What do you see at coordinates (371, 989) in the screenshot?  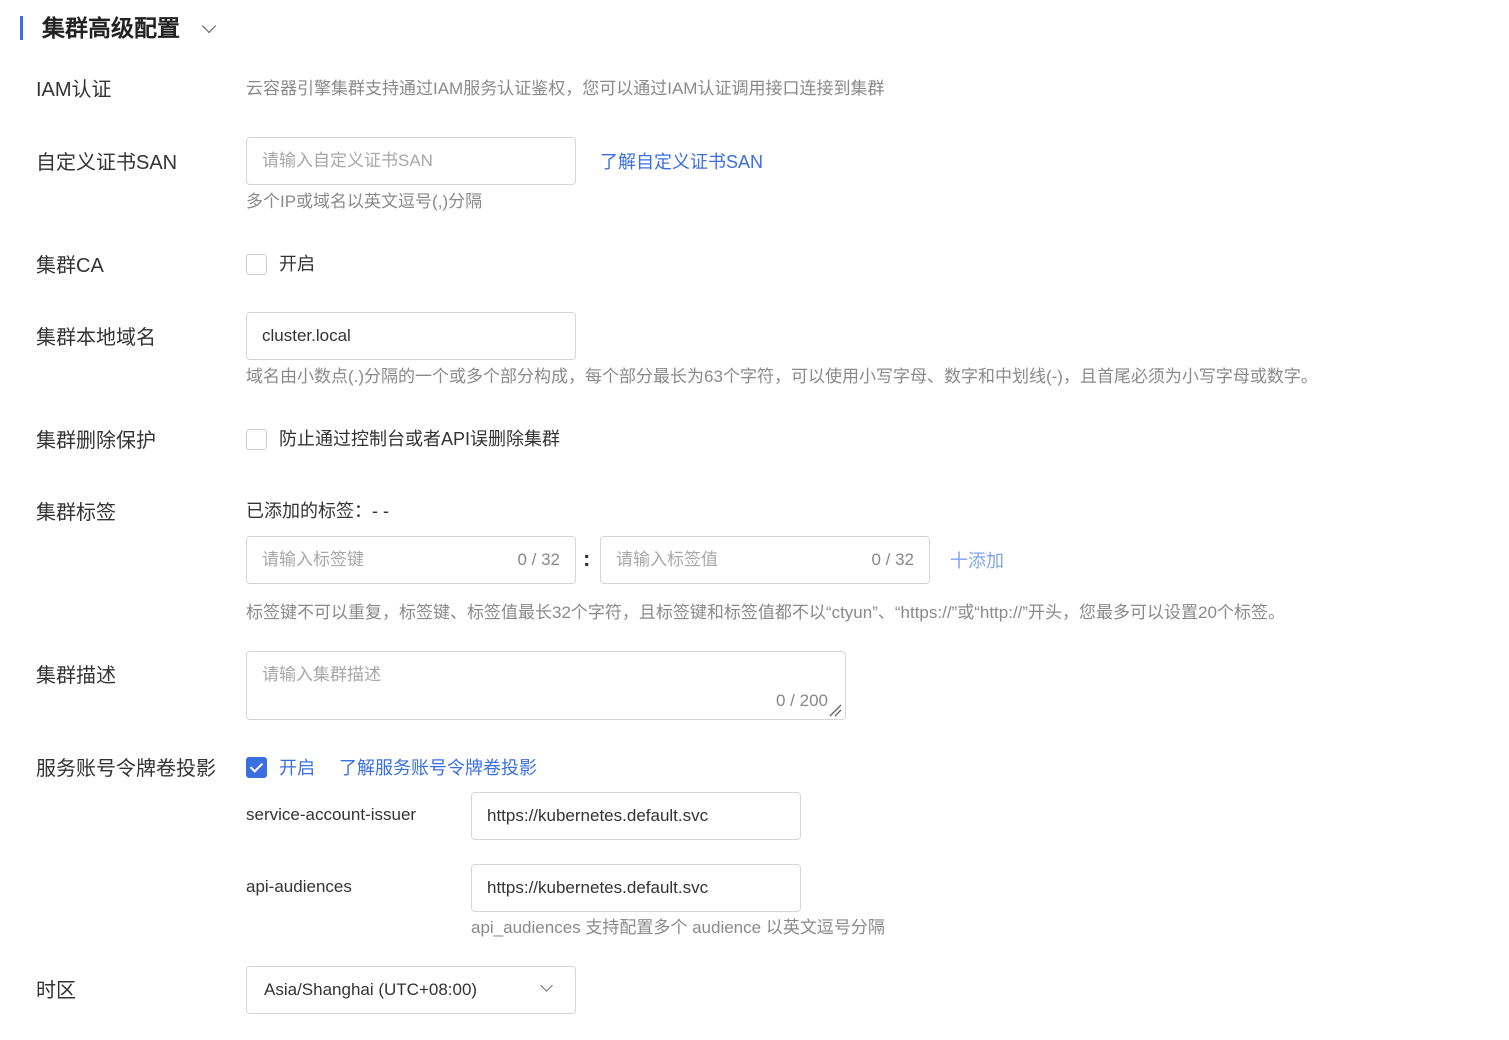 I see `timezone-selected-value: Asia/Shanghai (UTC+08:00)` at bounding box center [371, 989].